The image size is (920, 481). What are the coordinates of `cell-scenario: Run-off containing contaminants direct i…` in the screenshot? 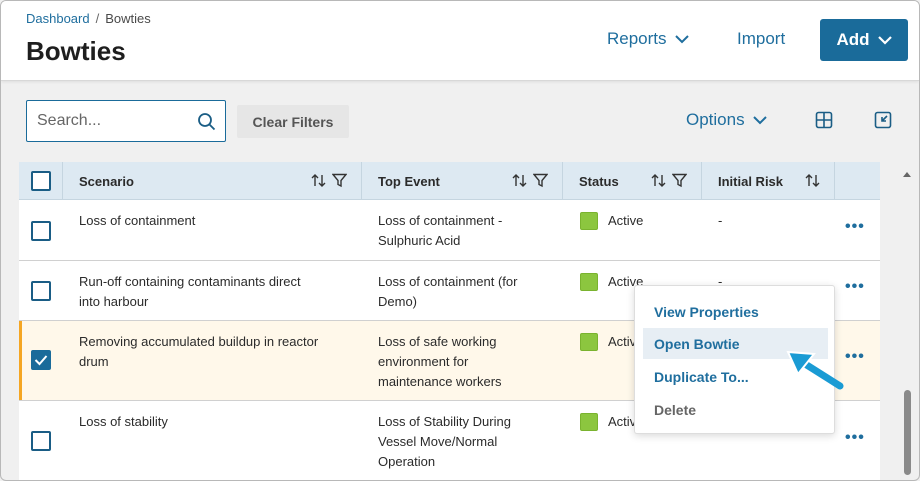 It's located at (190, 291).